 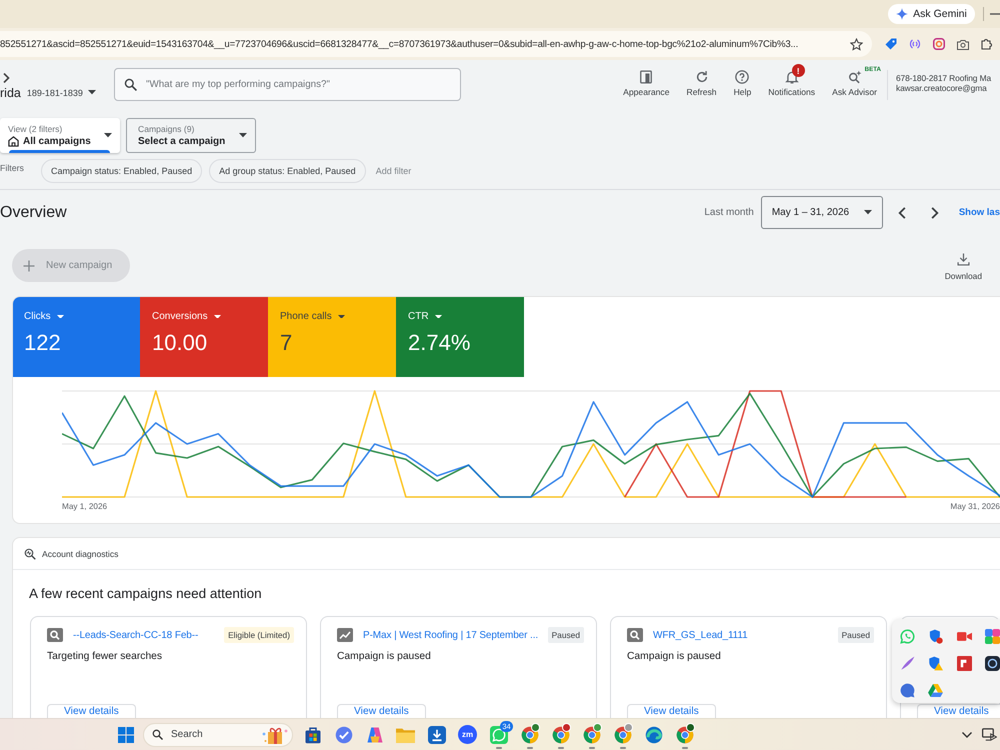 I want to click on filter-chip: Ad group status: Enabled, Paused, so click(x=287, y=170).